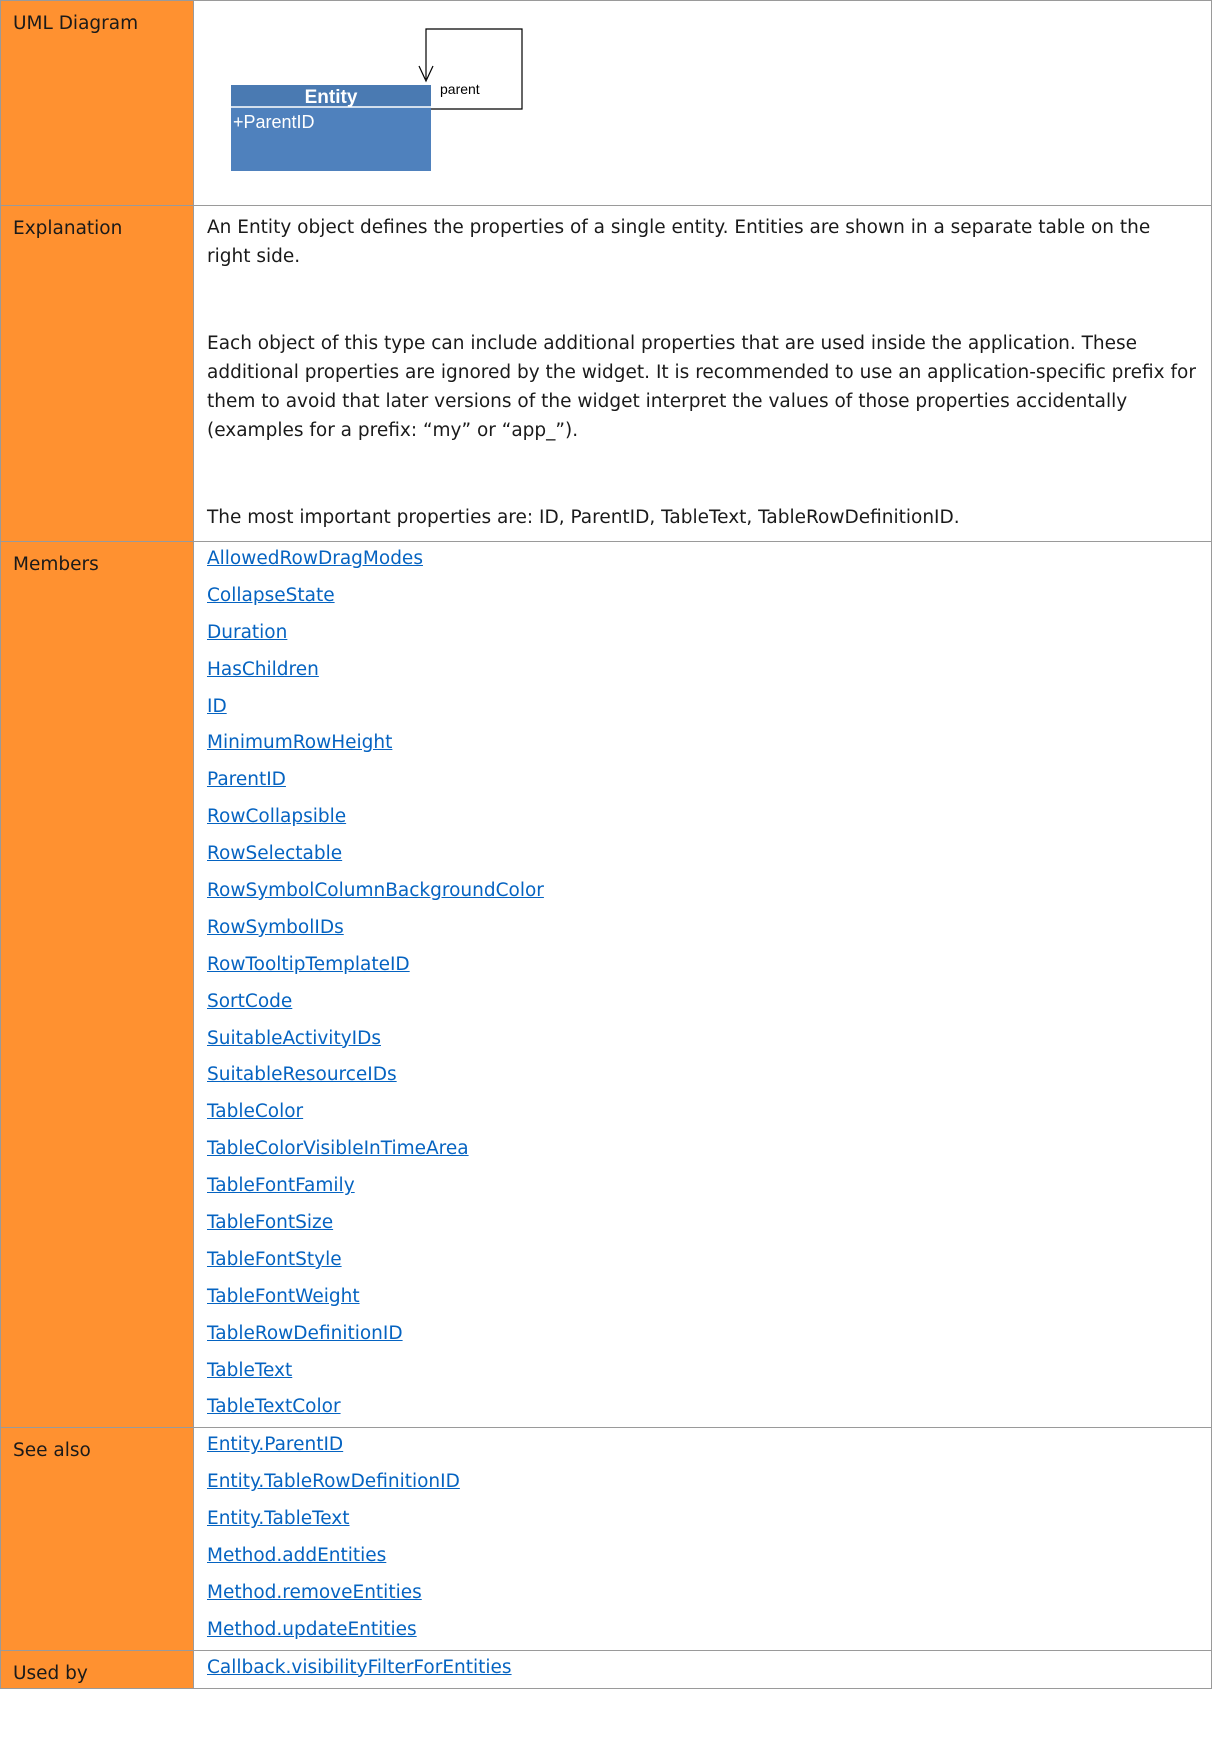 This screenshot has width=1212, height=1753. Describe the element at coordinates (704, 1003) in the screenshot. I see `member-item: SortCode` at that location.